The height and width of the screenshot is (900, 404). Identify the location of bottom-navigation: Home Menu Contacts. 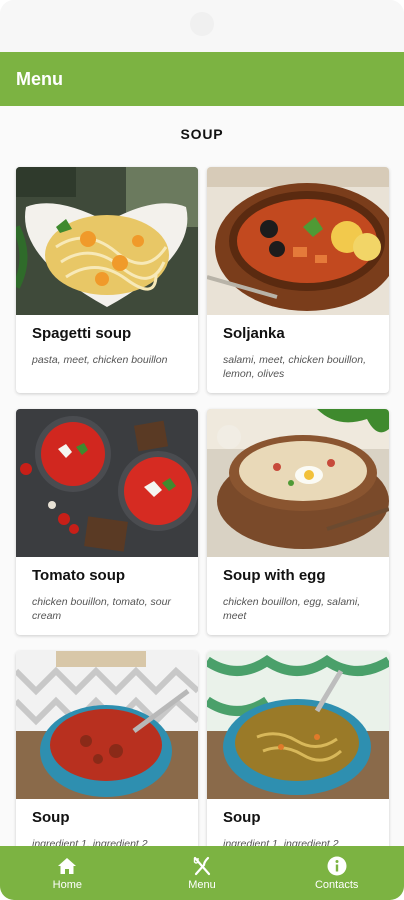
(202, 873).